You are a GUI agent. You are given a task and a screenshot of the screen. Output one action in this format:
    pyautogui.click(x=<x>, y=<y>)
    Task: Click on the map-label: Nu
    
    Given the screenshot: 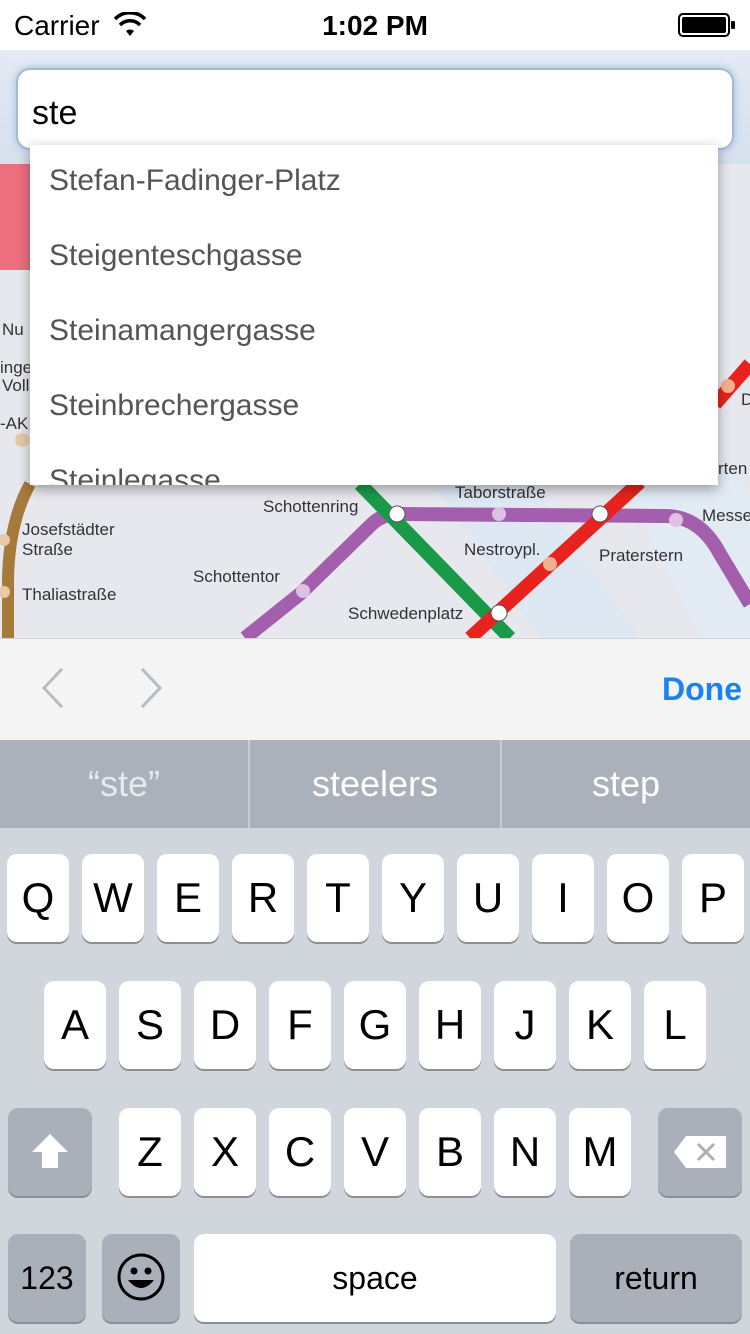 What is the action you would take?
    pyautogui.click(x=13, y=329)
    